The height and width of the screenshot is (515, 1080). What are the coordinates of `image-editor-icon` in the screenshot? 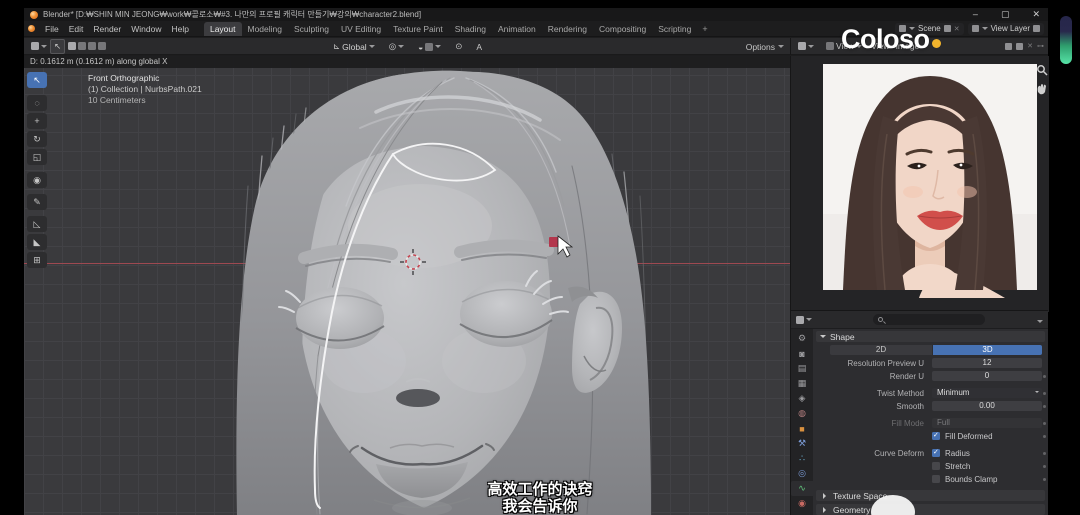 It's located at (802, 46).